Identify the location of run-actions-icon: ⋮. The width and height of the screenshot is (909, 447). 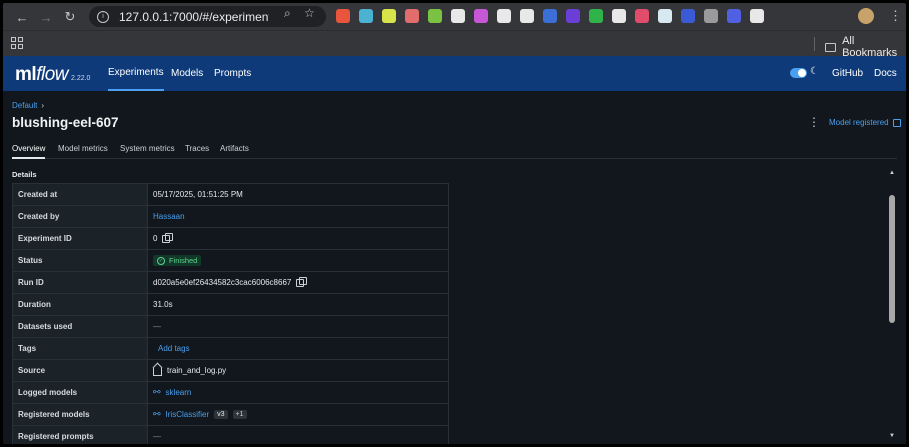
(814, 122).